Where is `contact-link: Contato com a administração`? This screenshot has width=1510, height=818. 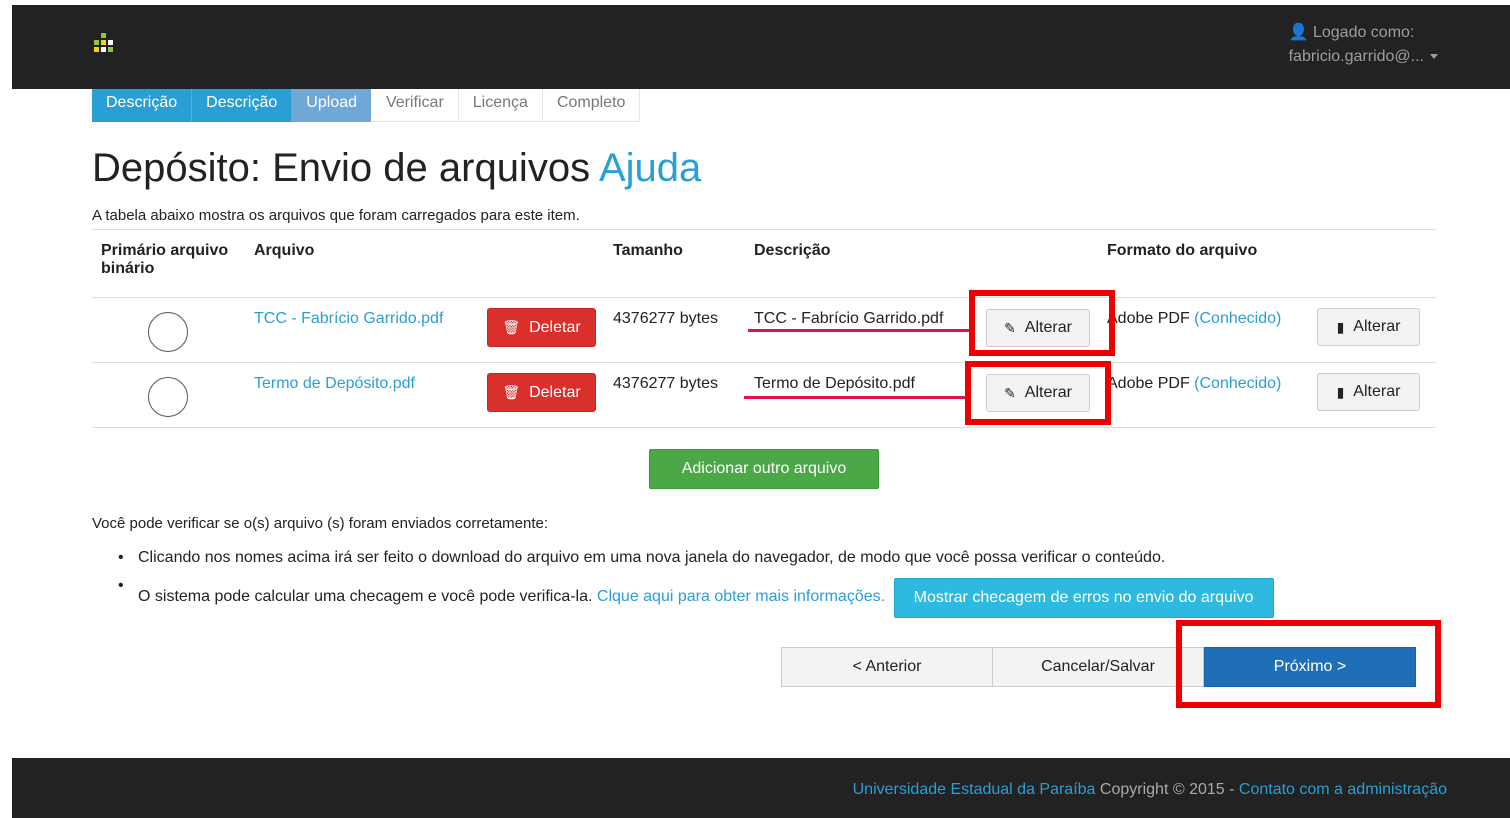 contact-link: Contato com a administração is located at coordinates (1343, 789).